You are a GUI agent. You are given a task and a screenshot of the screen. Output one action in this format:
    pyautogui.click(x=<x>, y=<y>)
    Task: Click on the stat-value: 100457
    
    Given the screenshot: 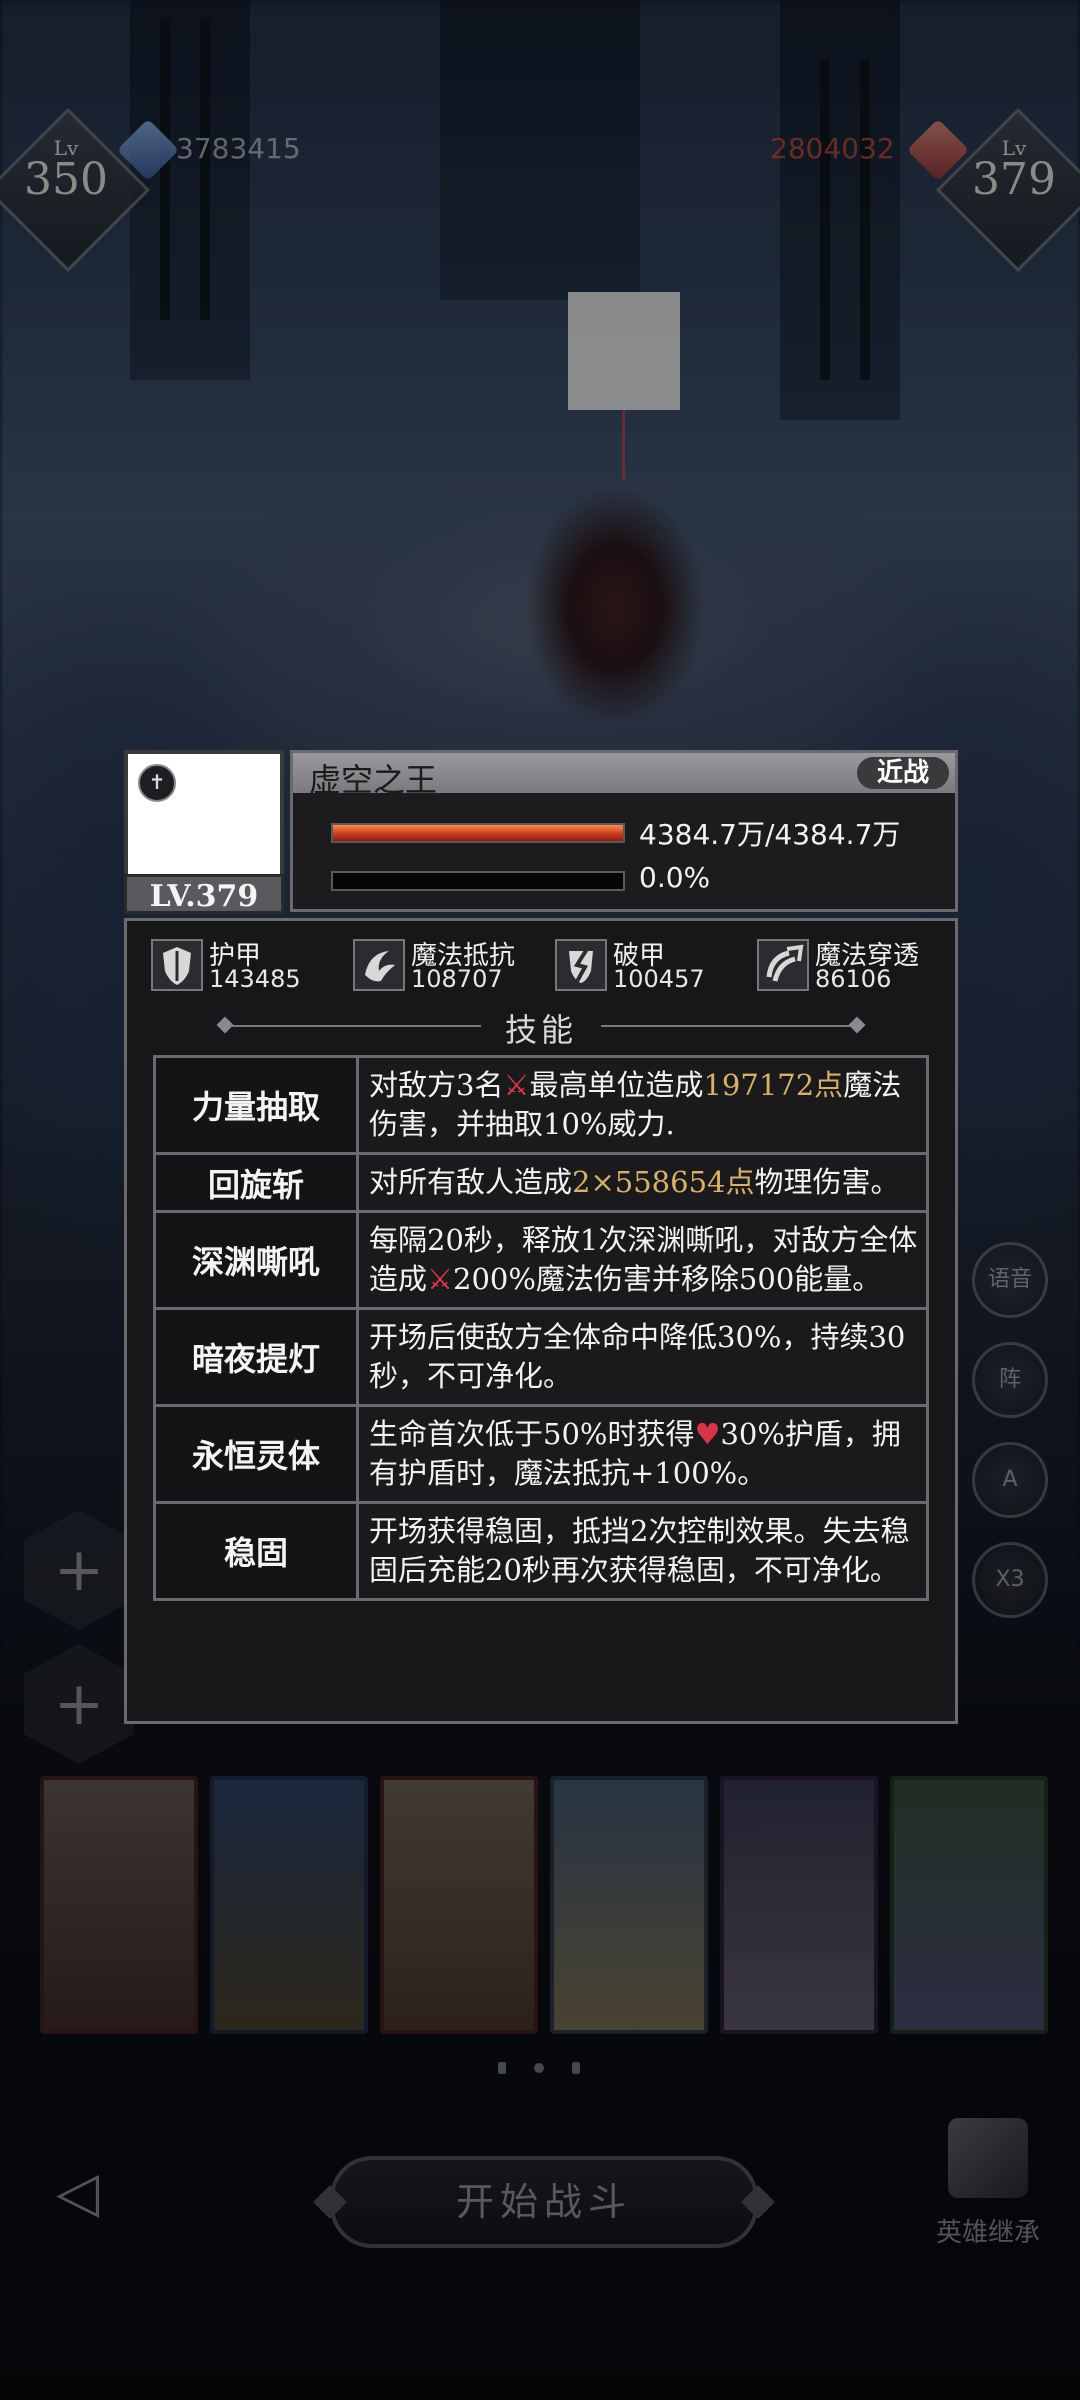 What is the action you would take?
    pyautogui.click(x=659, y=979)
    